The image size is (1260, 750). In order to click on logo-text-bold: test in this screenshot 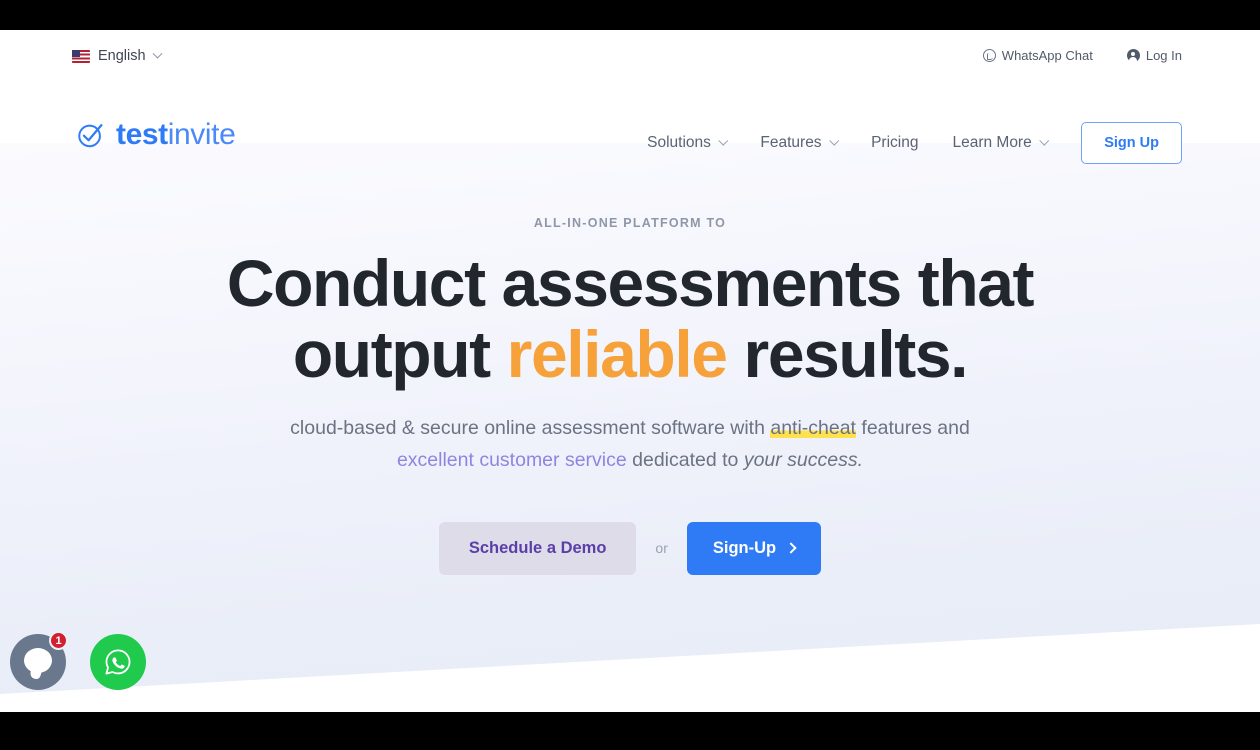, I will do `click(142, 134)`.